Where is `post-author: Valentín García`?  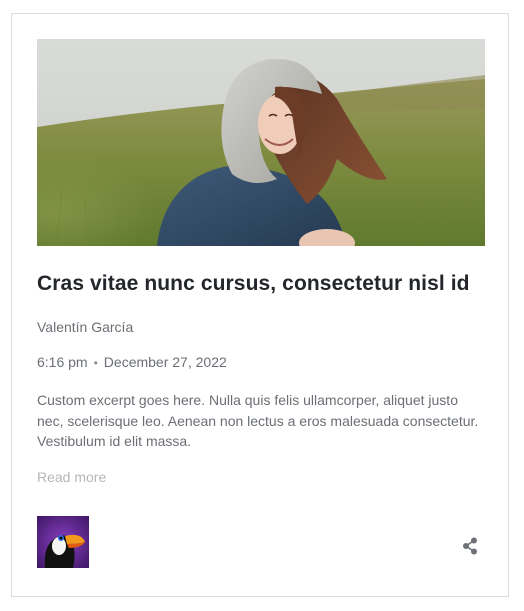 post-author: Valentín García is located at coordinates (85, 327).